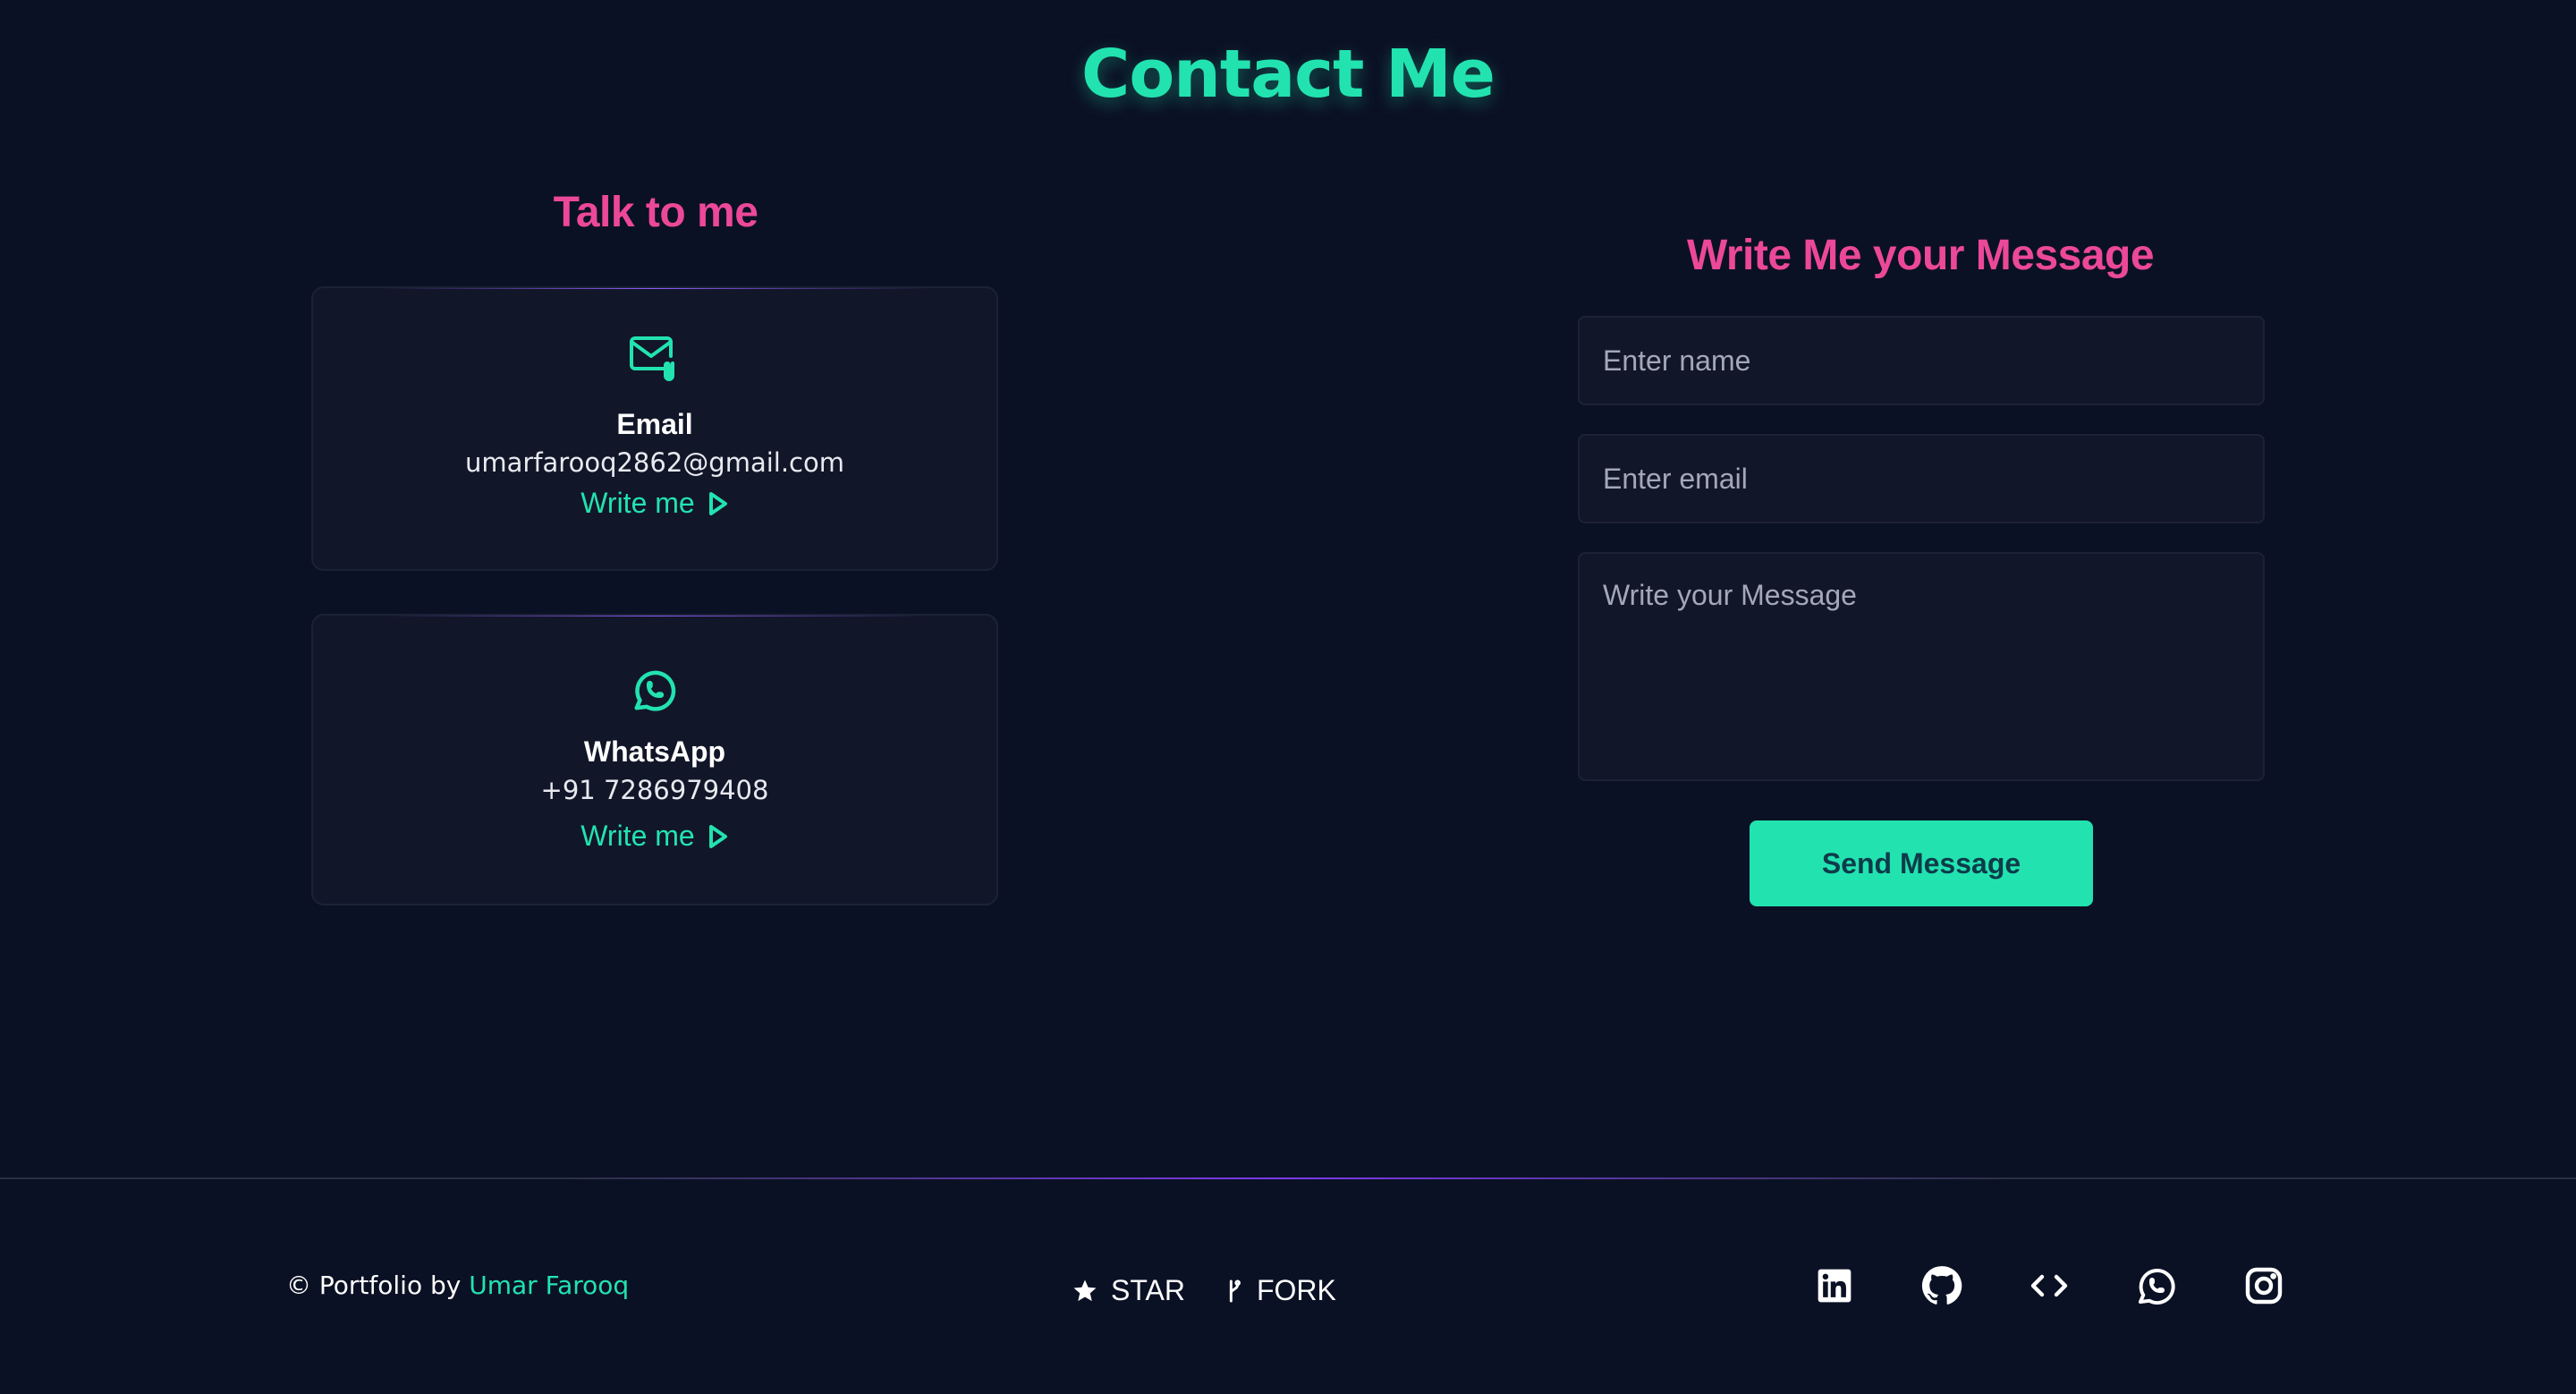 The width and height of the screenshot is (2576, 1394). I want to click on write-me-whatsapp-link: Write me, so click(654, 836).